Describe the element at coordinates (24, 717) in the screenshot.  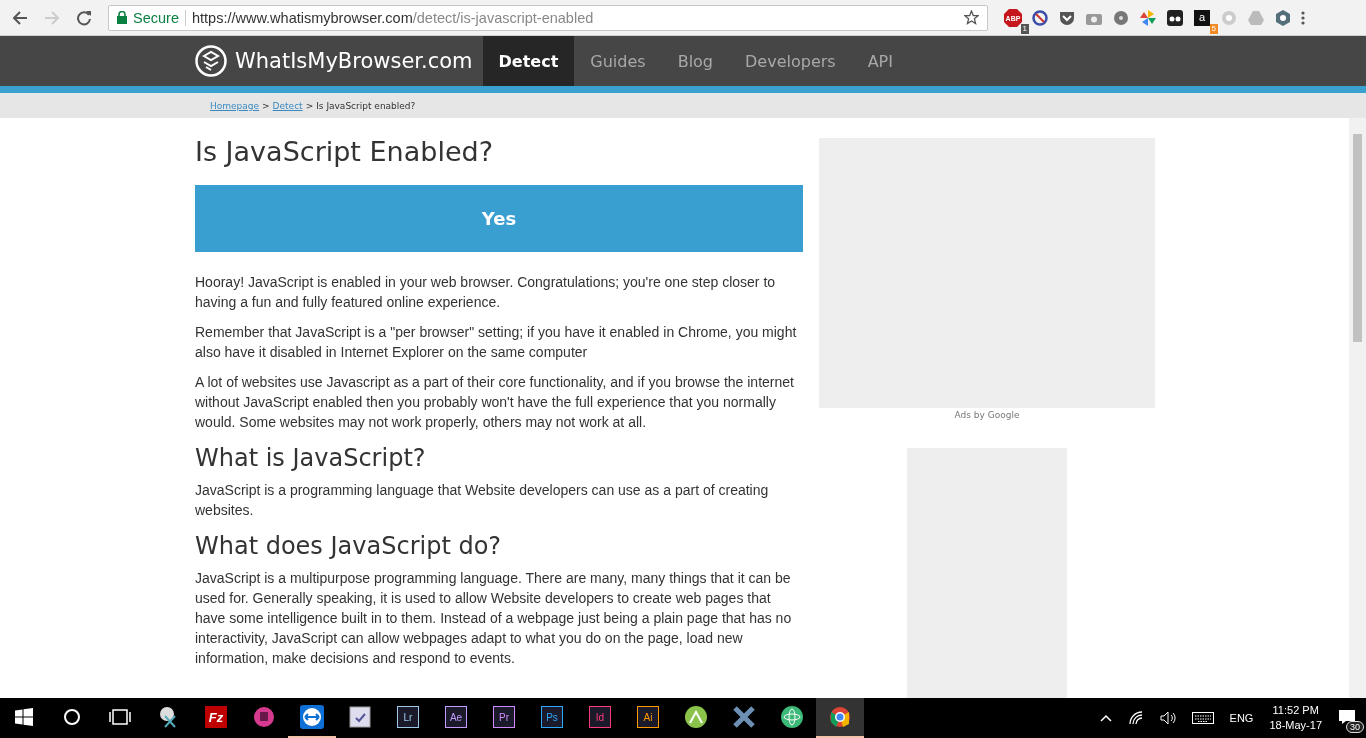
I see `windows-icon` at that location.